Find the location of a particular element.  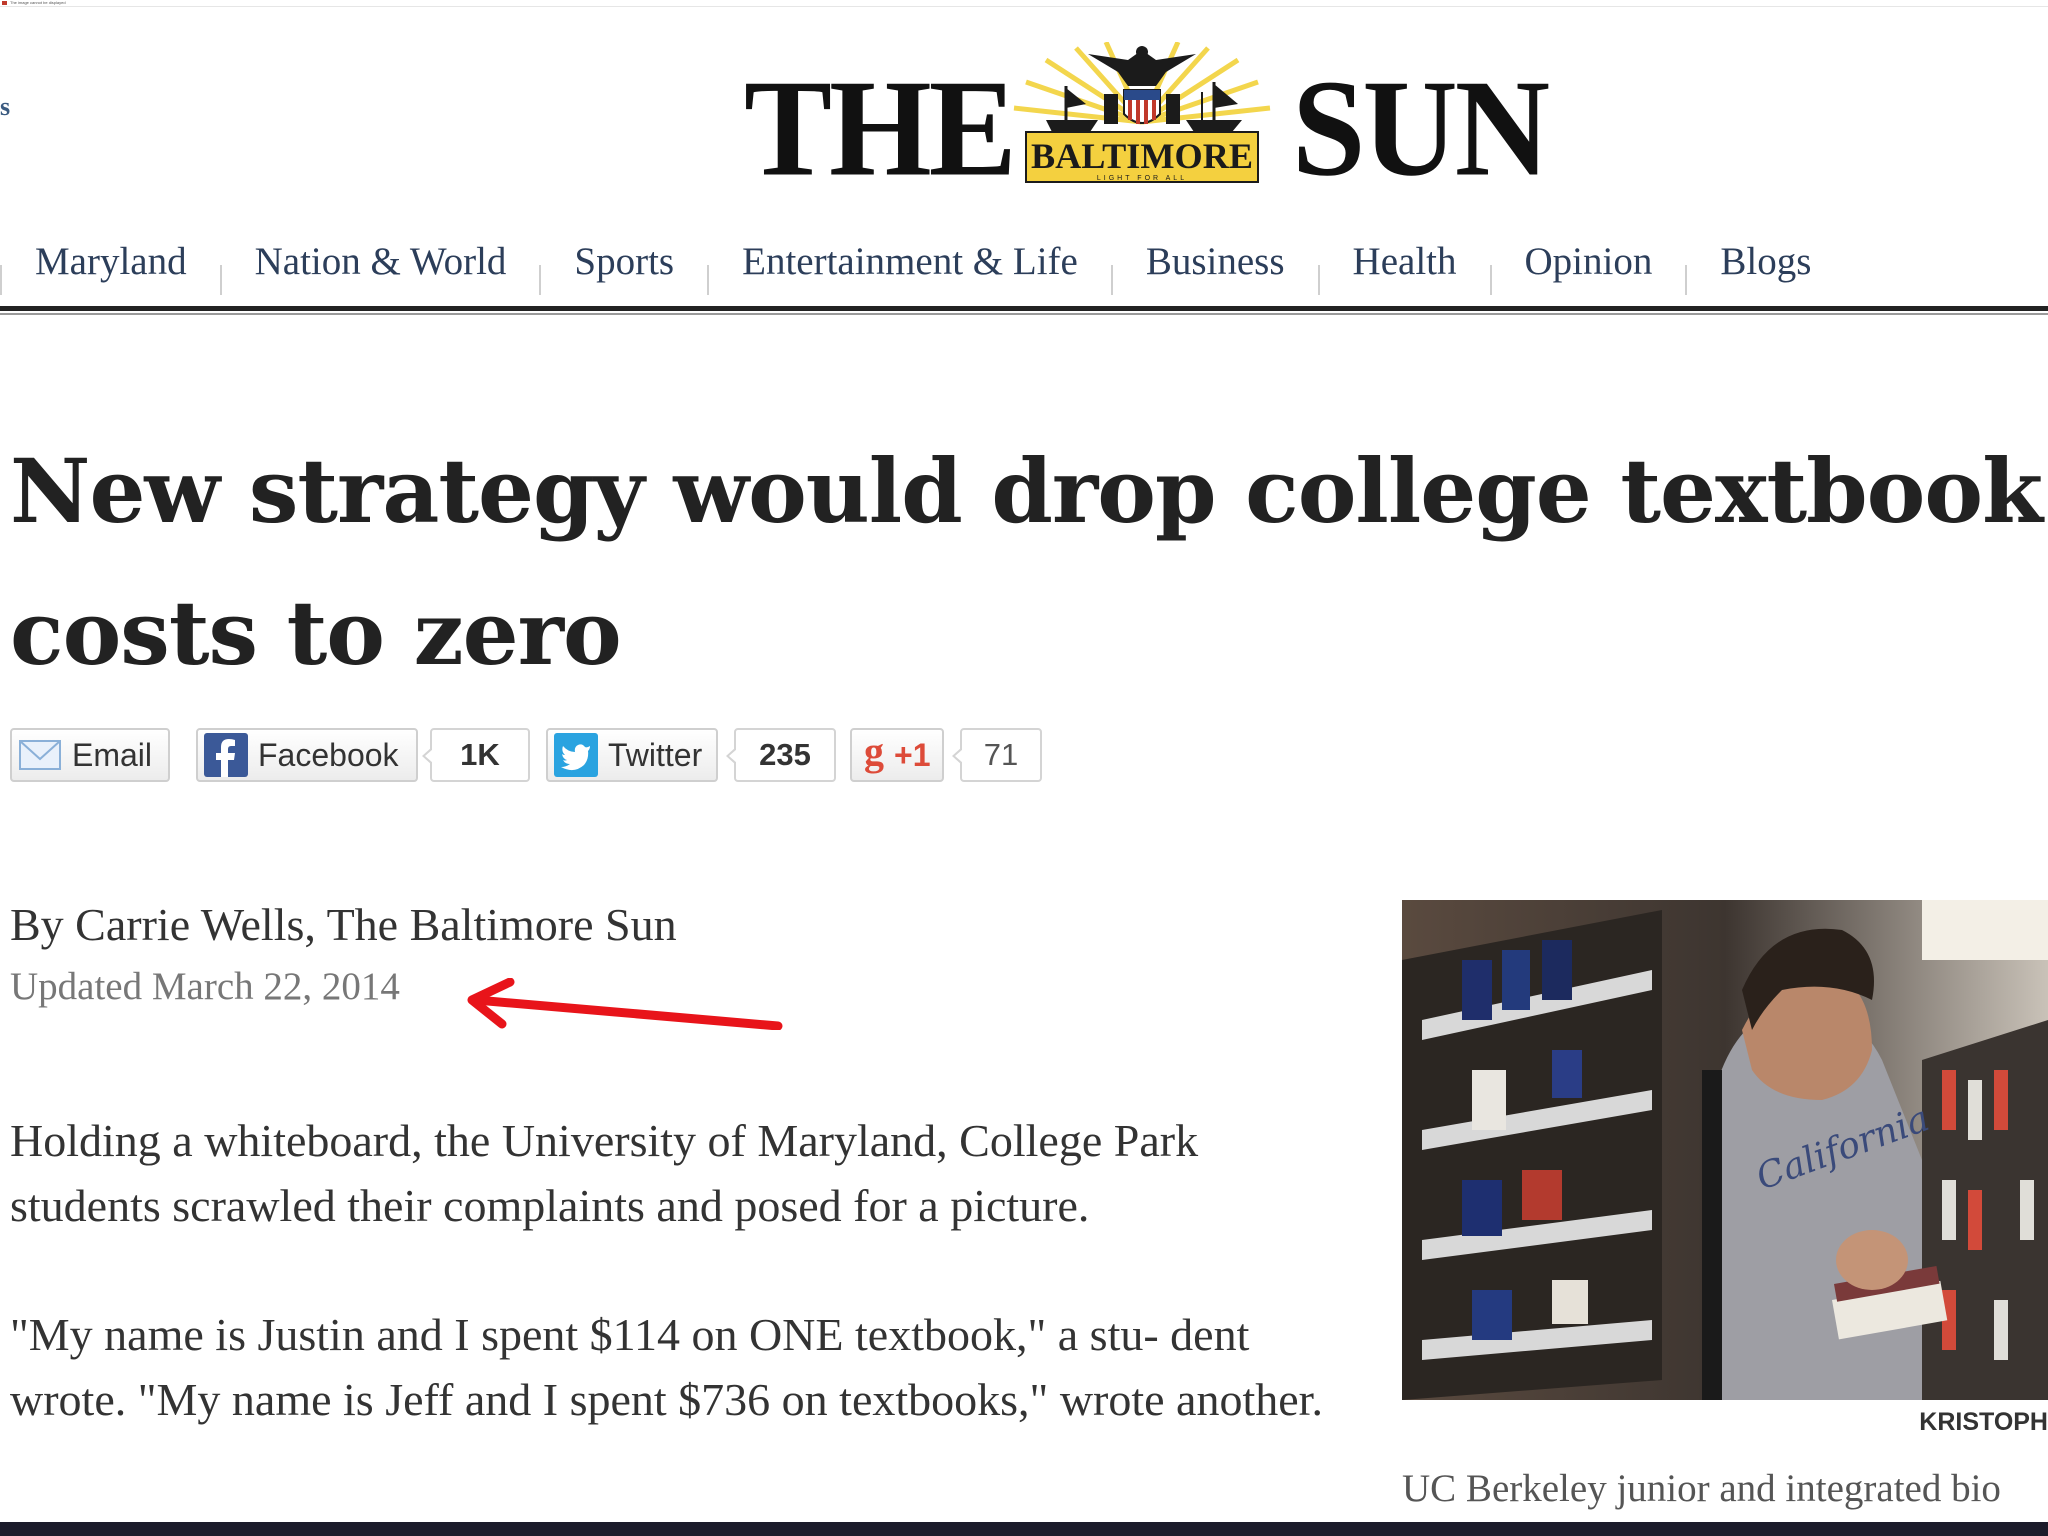

google-plus-icon: g is located at coordinates (877, 755).